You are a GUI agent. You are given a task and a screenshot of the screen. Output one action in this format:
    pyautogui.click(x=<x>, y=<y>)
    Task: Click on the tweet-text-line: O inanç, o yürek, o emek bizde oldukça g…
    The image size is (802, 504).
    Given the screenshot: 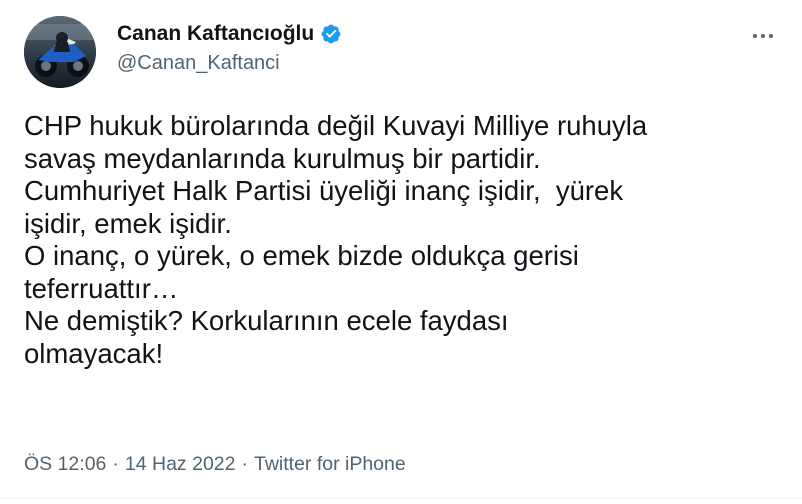 What is the action you would take?
    pyautogui.click(x=301, y=255)
    